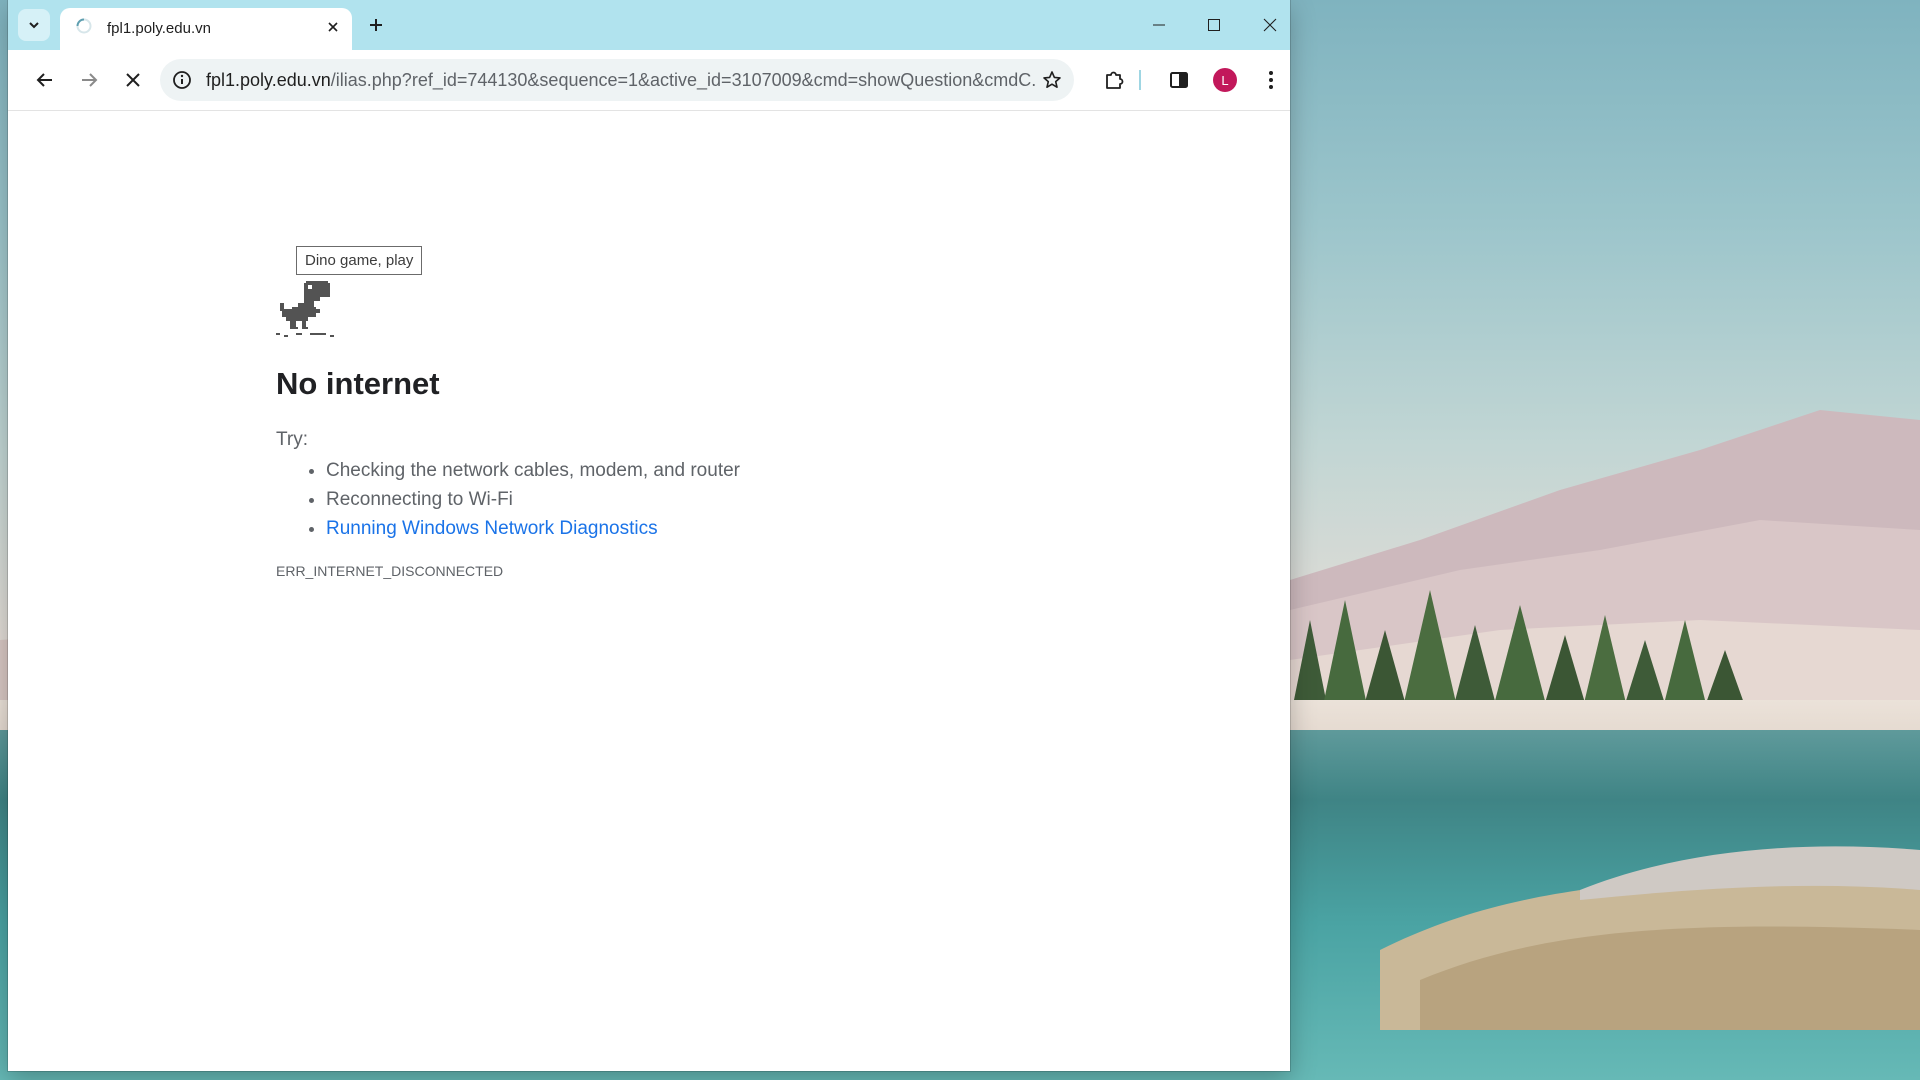 This screenshot has height=1080, width=1920. I want to click on side-panel-button, so click(1179, 80).